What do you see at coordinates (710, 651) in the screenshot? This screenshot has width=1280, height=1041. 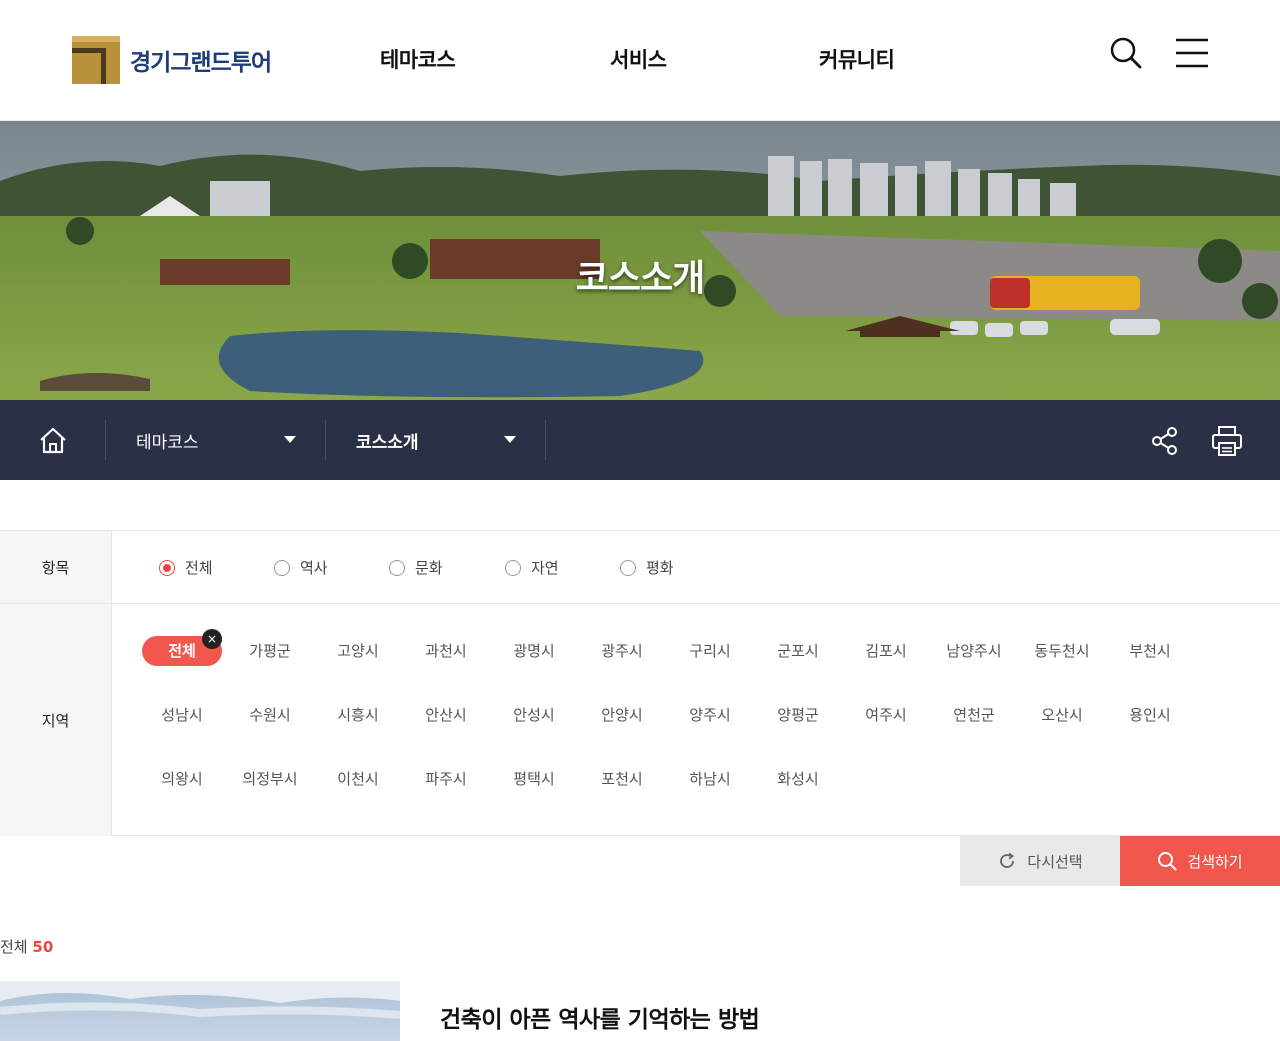 I see `region-chip: 구리시` at bounding box center [710, 651].